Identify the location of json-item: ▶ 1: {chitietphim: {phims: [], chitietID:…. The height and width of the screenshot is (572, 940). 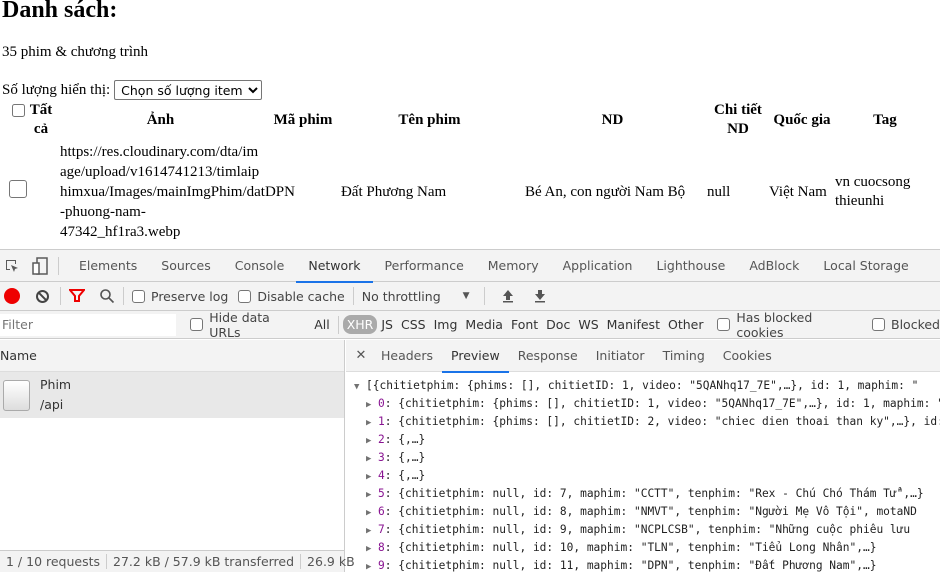
(643, 422).